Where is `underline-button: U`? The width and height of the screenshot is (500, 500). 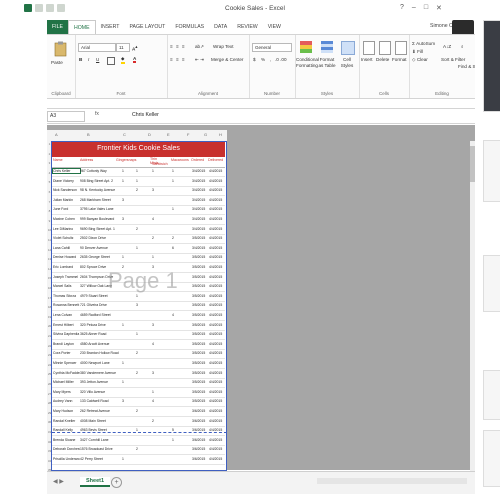 underline-button: U is located at coordinates (97, 59).